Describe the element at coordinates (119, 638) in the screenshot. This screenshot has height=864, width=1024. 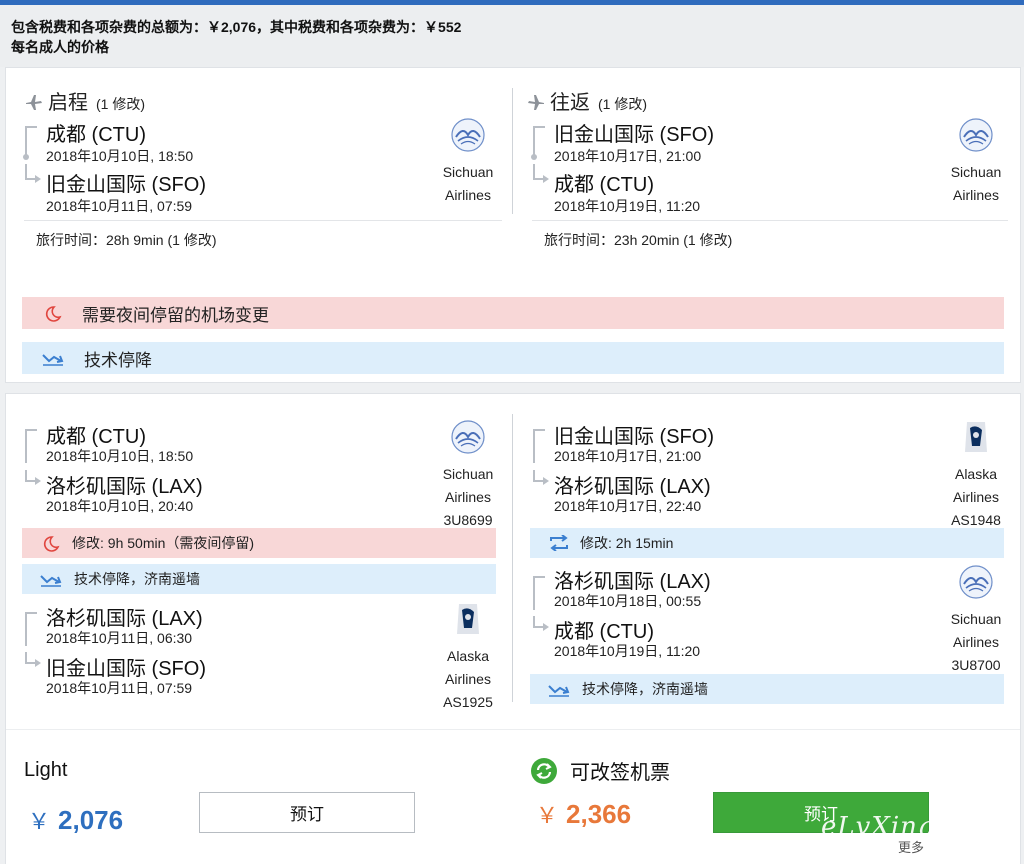
I see `segment-depart-time: 2018年10月11日, 06:30` at that location.